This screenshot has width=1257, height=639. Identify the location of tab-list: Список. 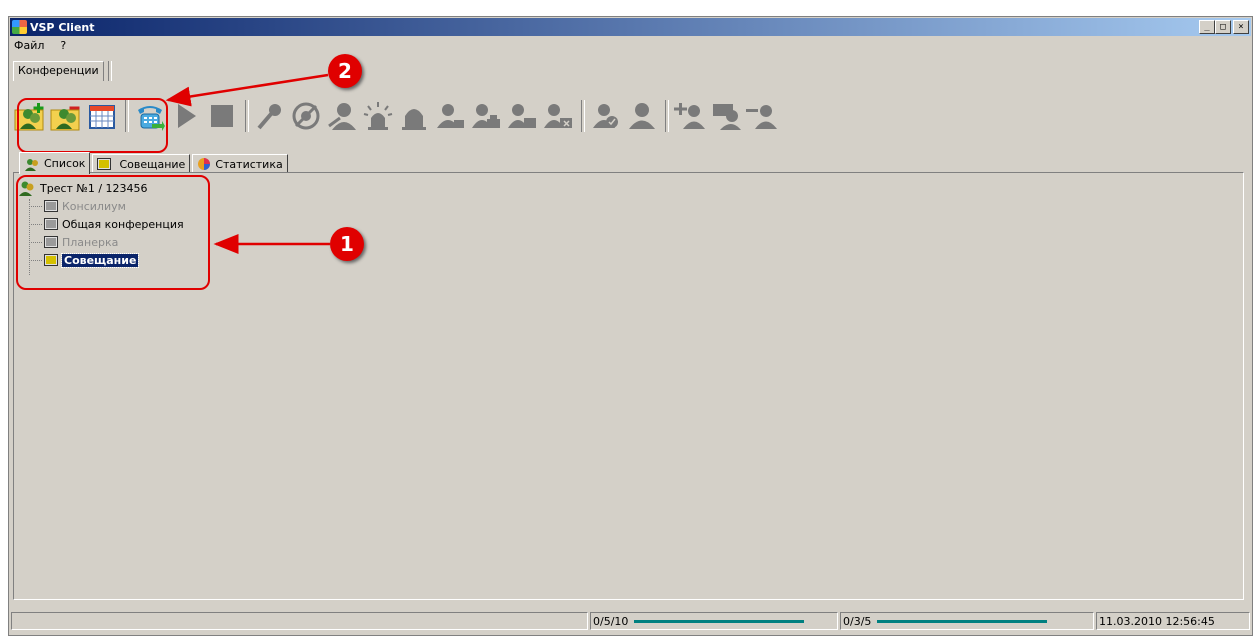
(55, 163).